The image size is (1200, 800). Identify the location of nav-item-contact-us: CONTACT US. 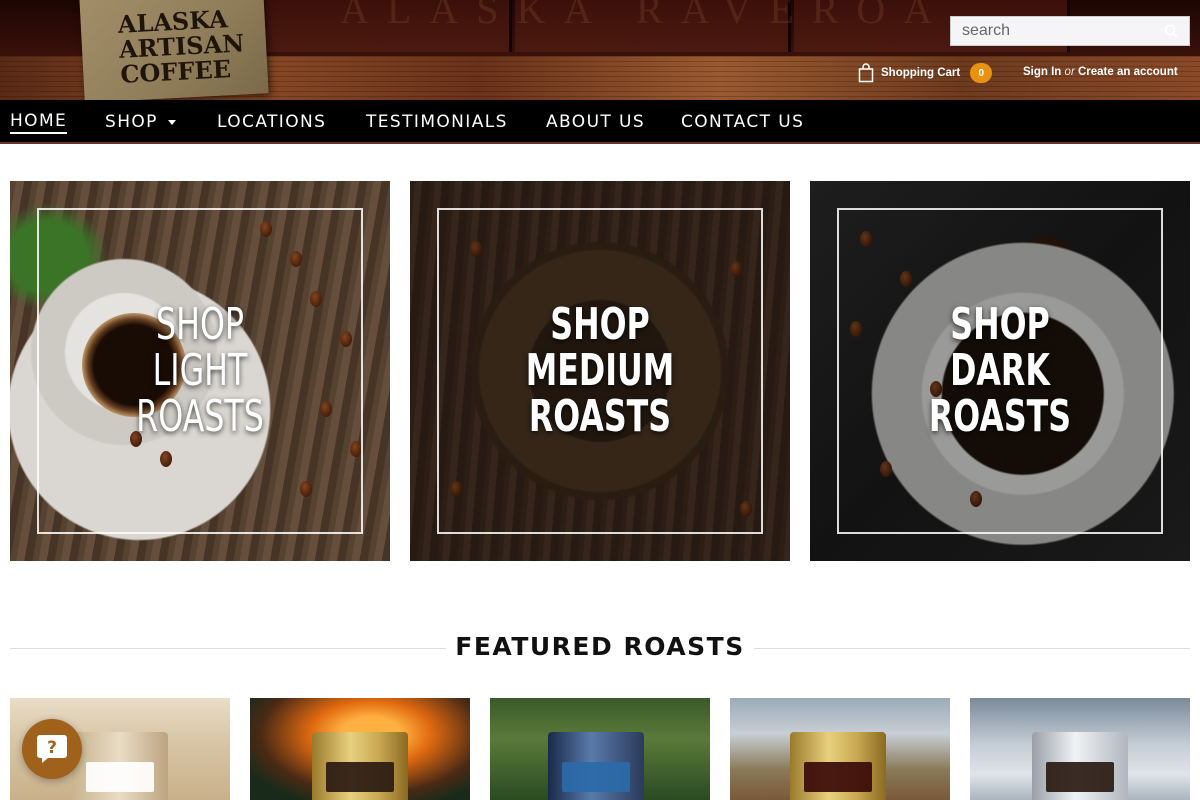
(742, 122).